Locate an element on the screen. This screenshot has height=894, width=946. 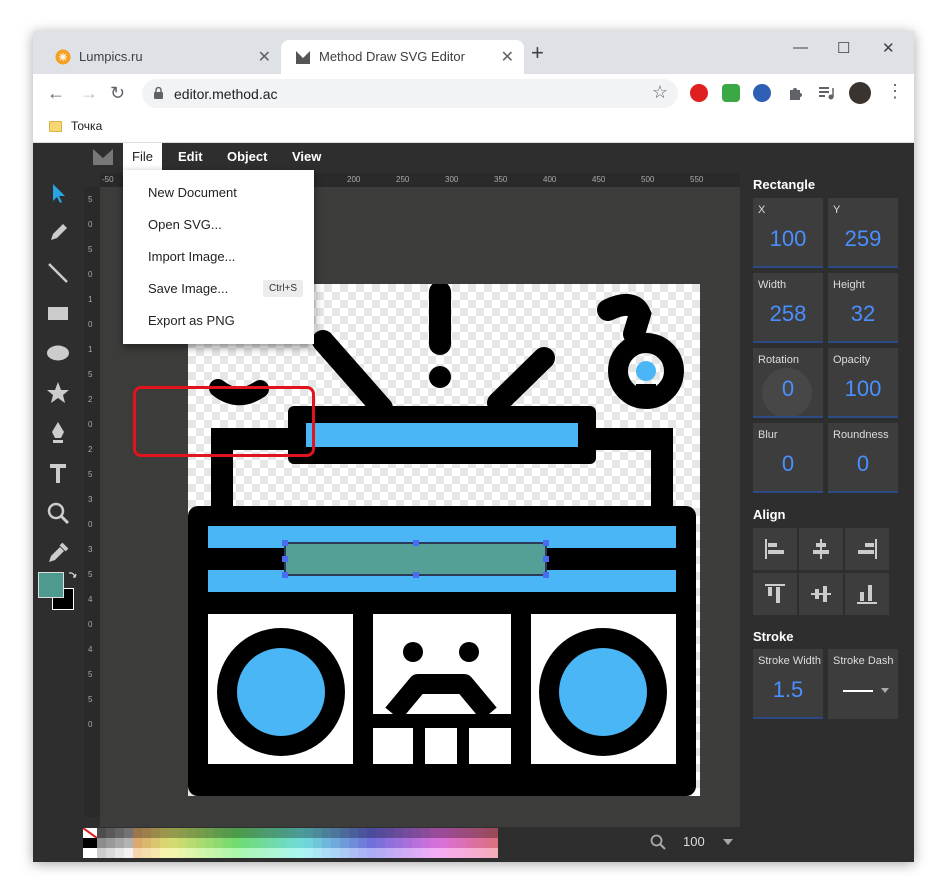
browser-menu-icon: ⋮ is located at coordinates (895, 91).